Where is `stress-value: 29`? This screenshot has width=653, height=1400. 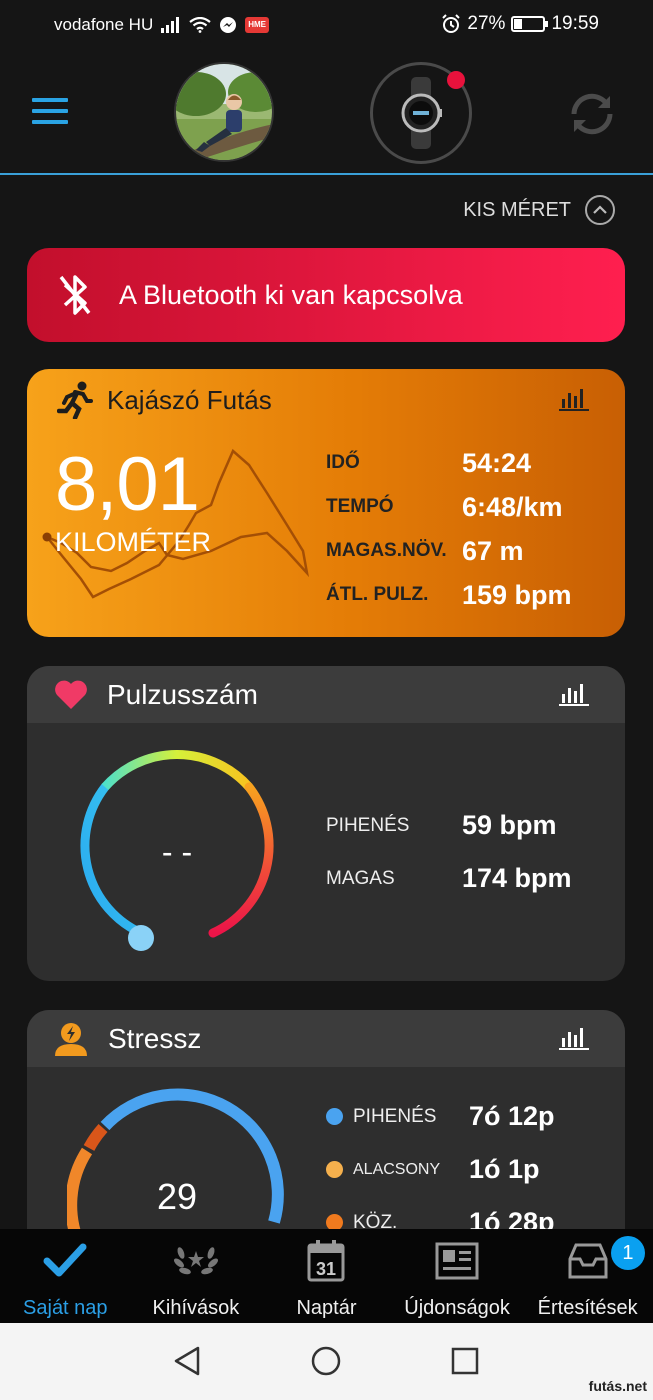
stress-value: 29 is located at coordinates (177, 1196).